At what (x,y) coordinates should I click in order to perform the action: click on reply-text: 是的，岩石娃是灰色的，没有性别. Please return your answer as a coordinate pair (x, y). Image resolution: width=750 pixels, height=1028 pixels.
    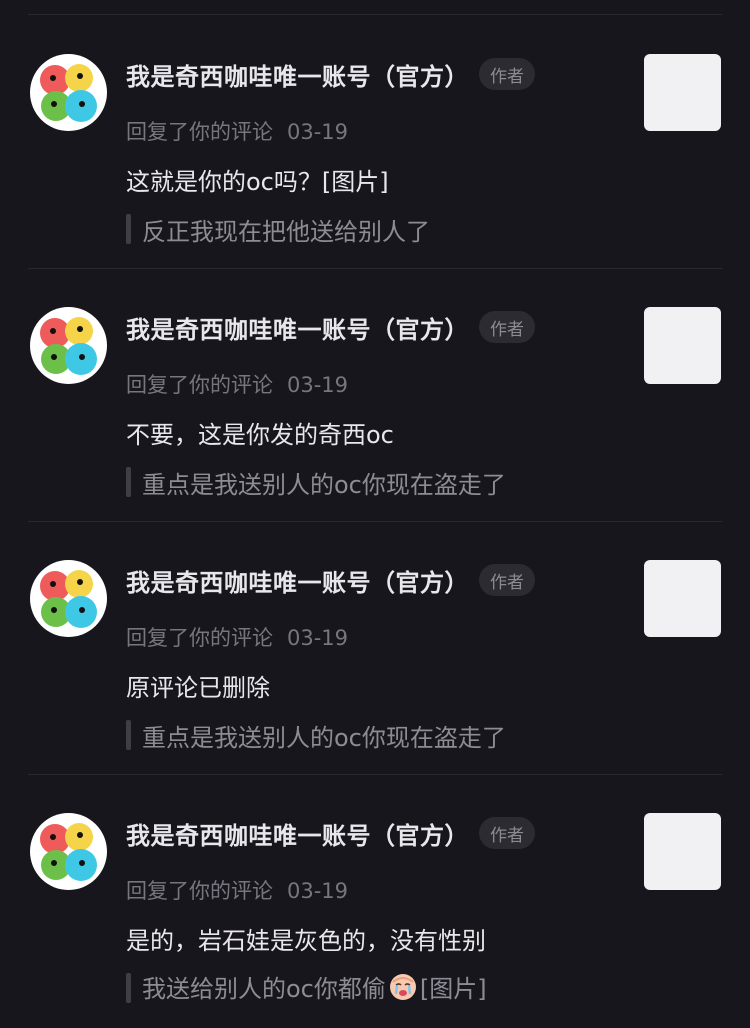
    Looking at the image, I should click on (306, 938).